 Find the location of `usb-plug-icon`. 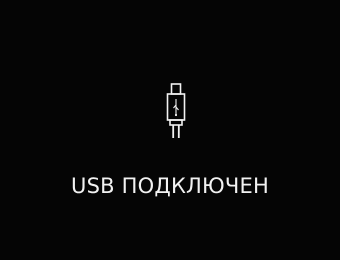

usb-plug-icon is located at coordinates (176, 111).